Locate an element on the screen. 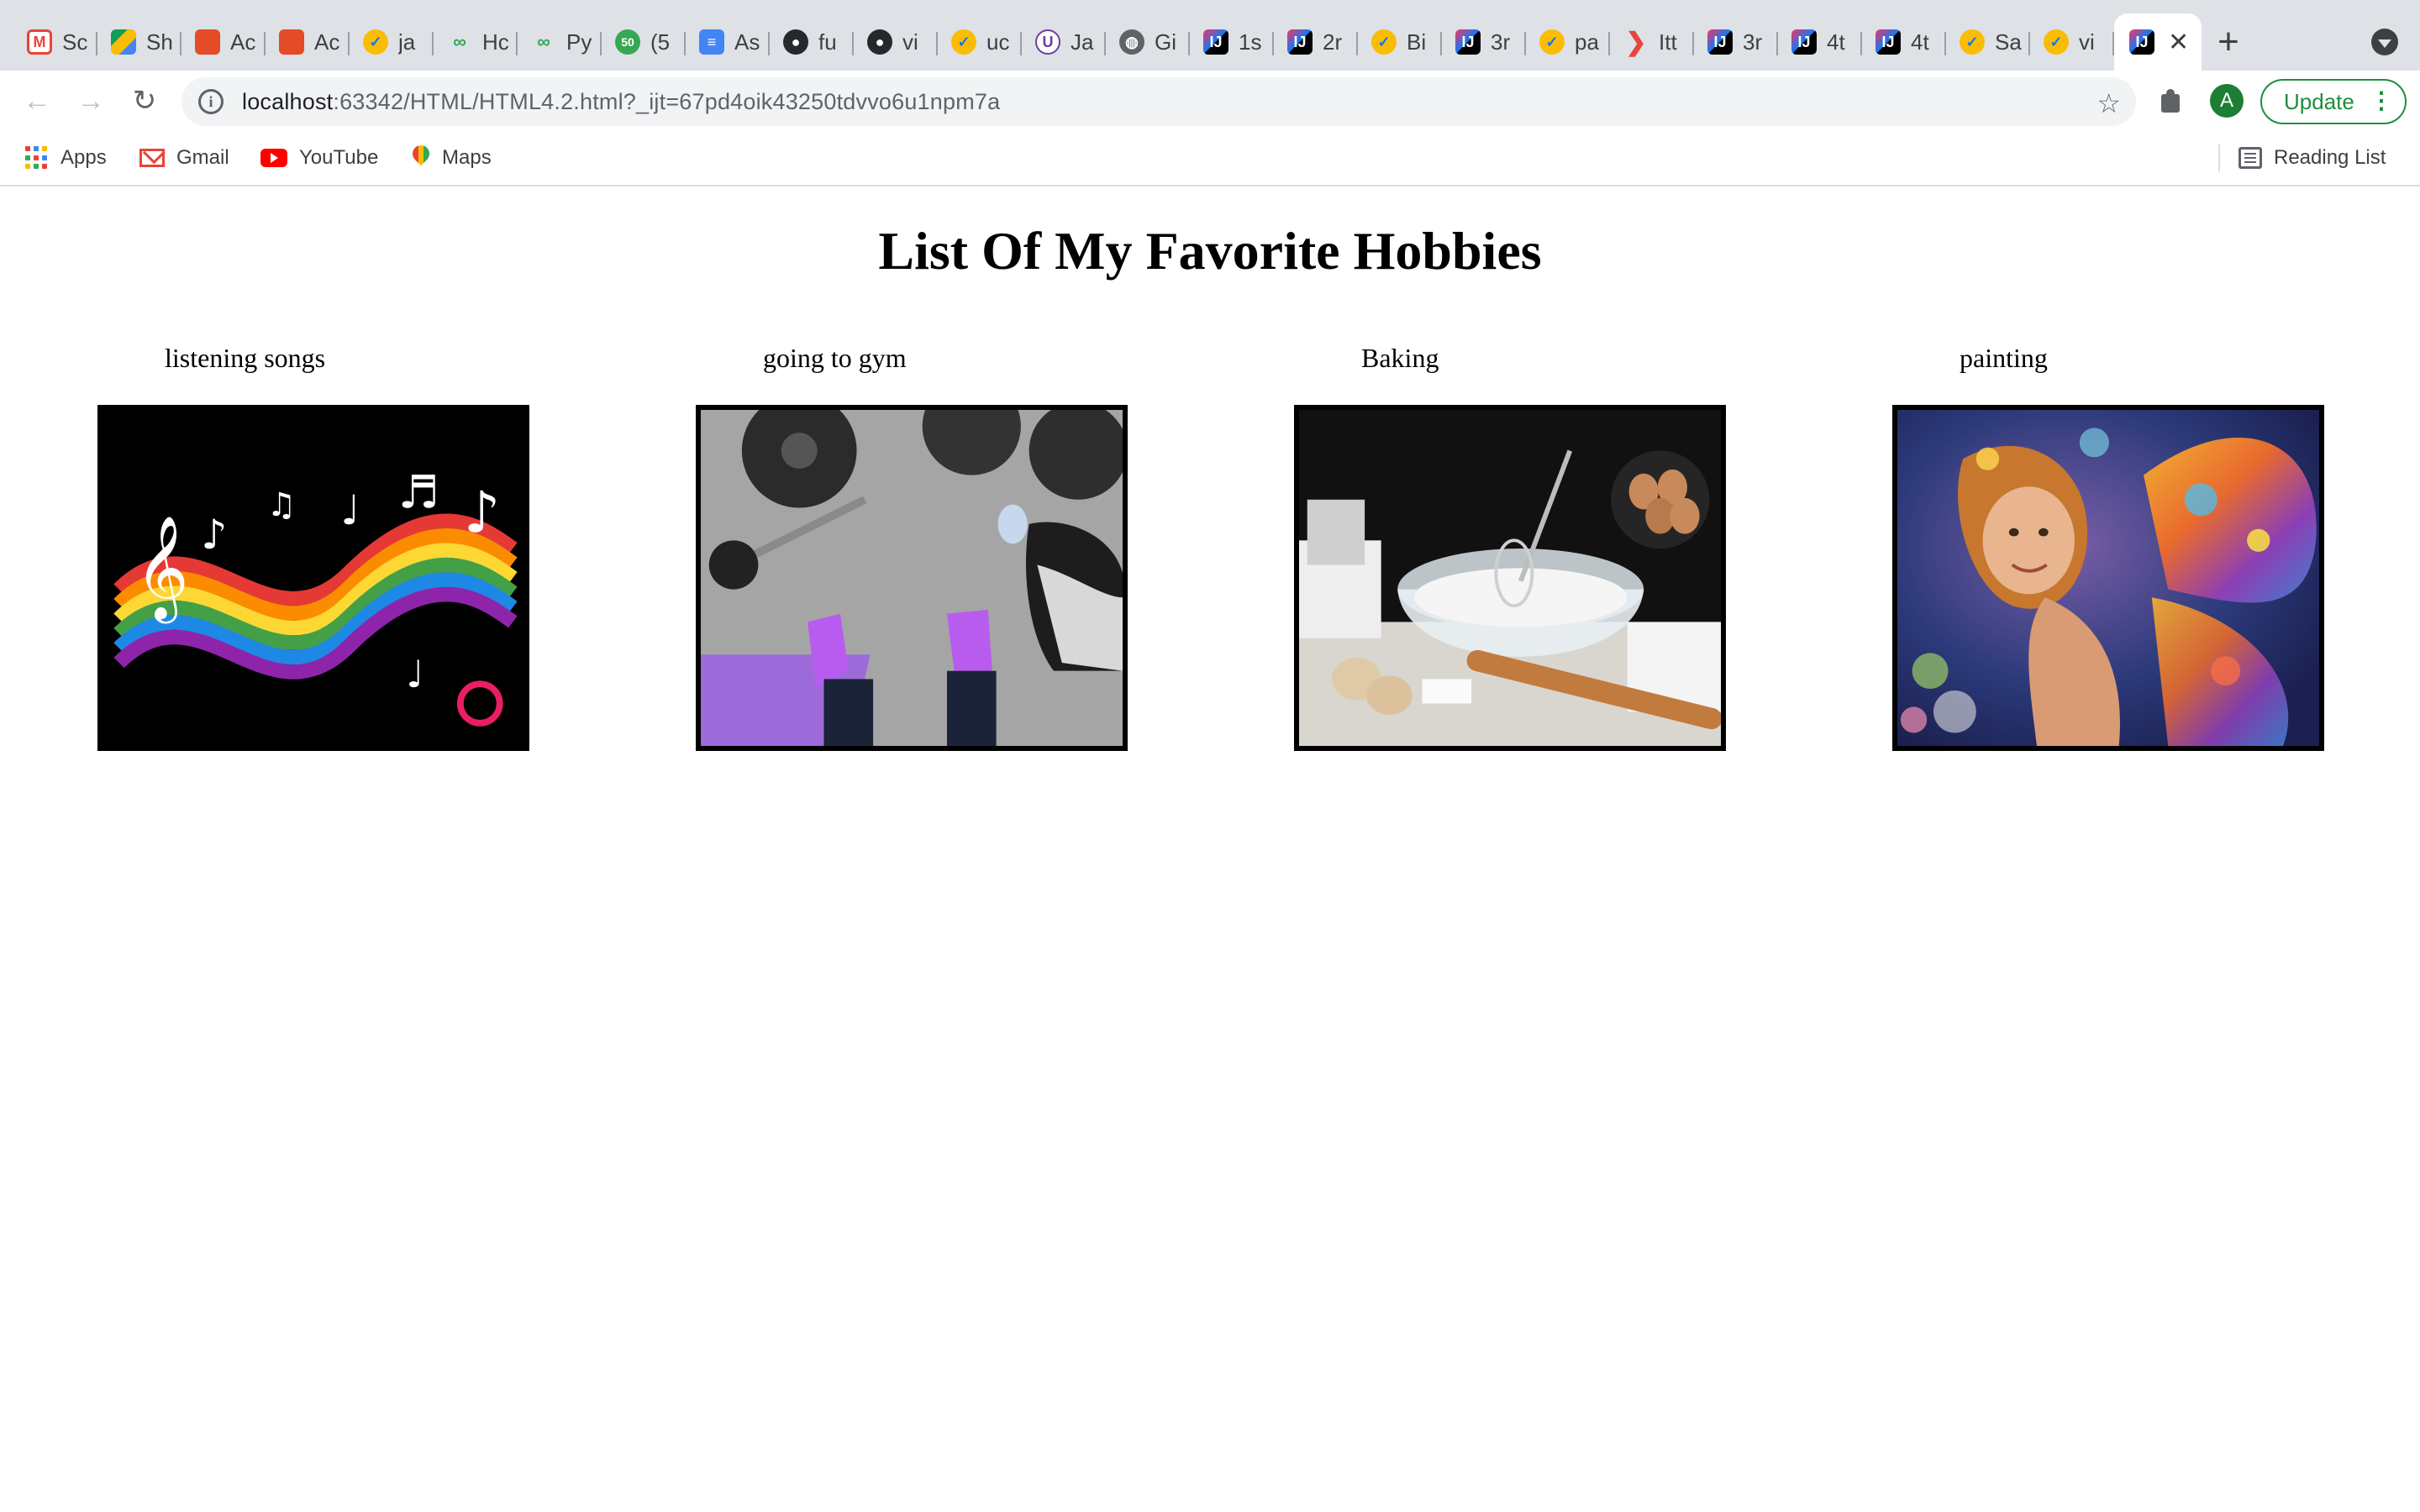  globe-icon: ◍ is located at coordinates (1132, 42).